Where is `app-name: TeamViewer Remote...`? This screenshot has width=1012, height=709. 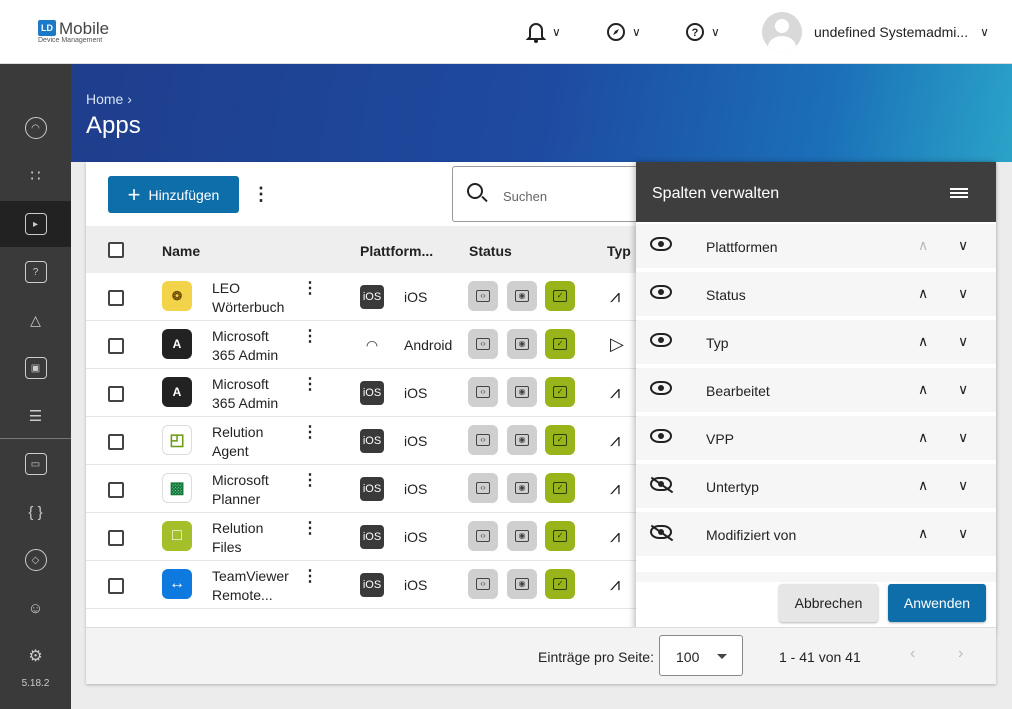 app-name: TeamViewer Remote... is located at coordinates (252, 586).